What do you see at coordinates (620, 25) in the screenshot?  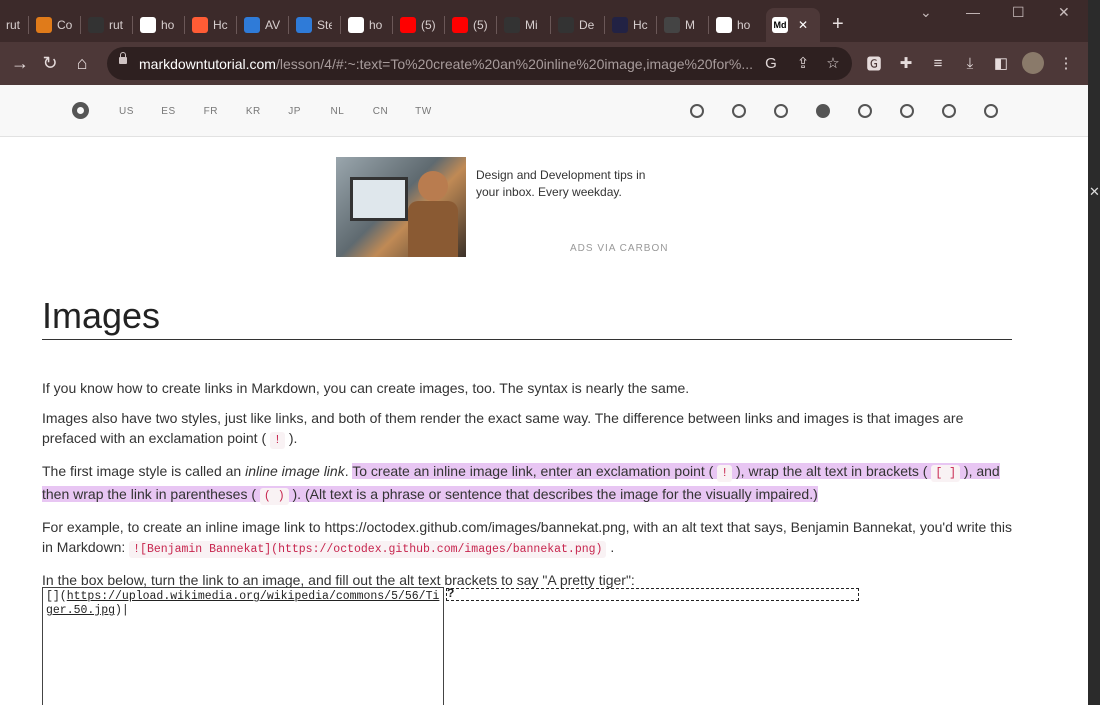 I see `logo-icon` at bounding box center [620, 25].